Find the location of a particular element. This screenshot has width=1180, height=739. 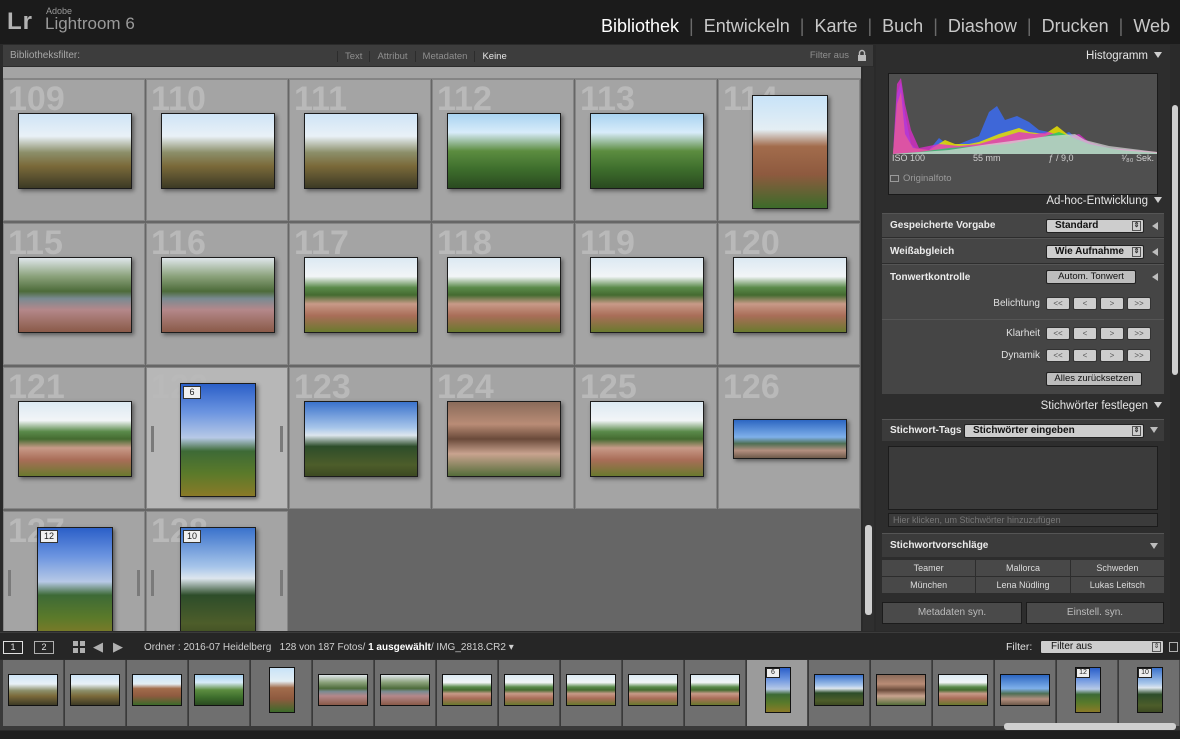

module-buch: Buch is located at coordinates (902, 26).